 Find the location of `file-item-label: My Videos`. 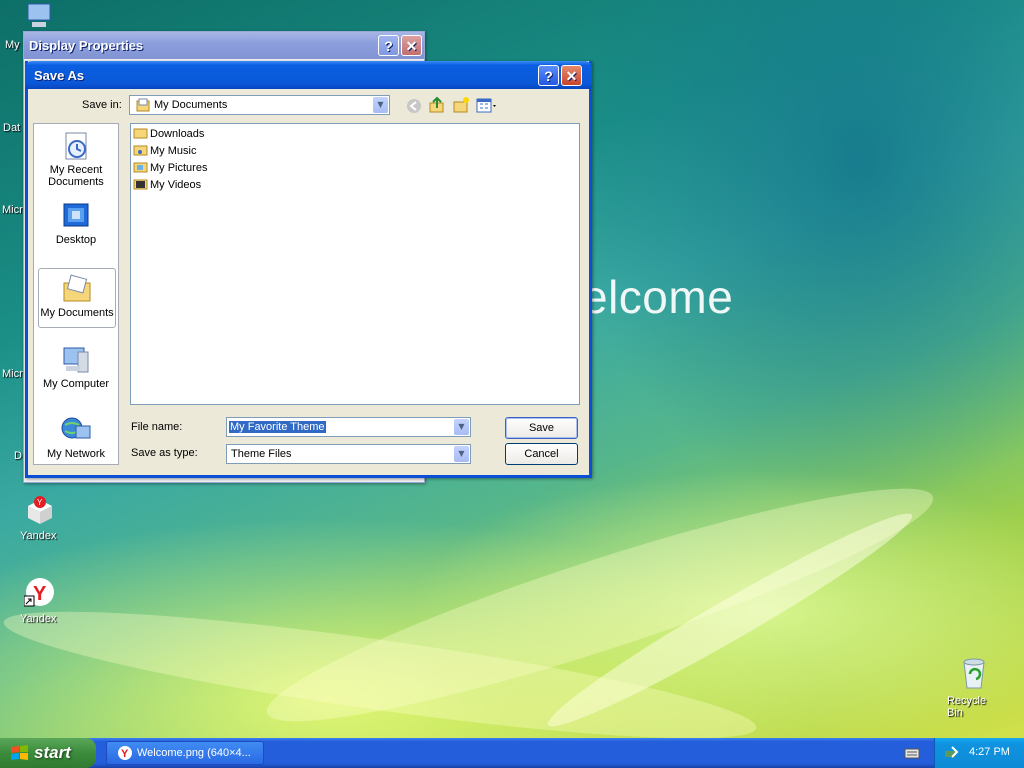

file-item-label: My Videos is located at coordinates (176, 185).